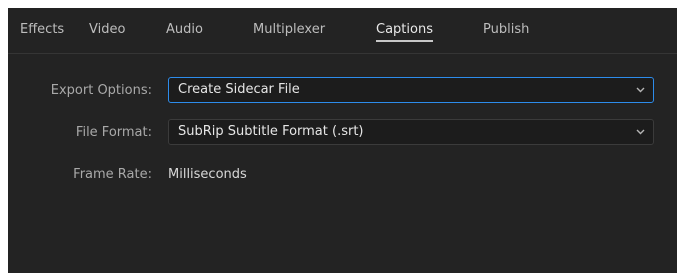 The image size is (677, 278). I want to click on file-format-dropdown: SubRip Subtitle Format (.srt), so click(411, 132).